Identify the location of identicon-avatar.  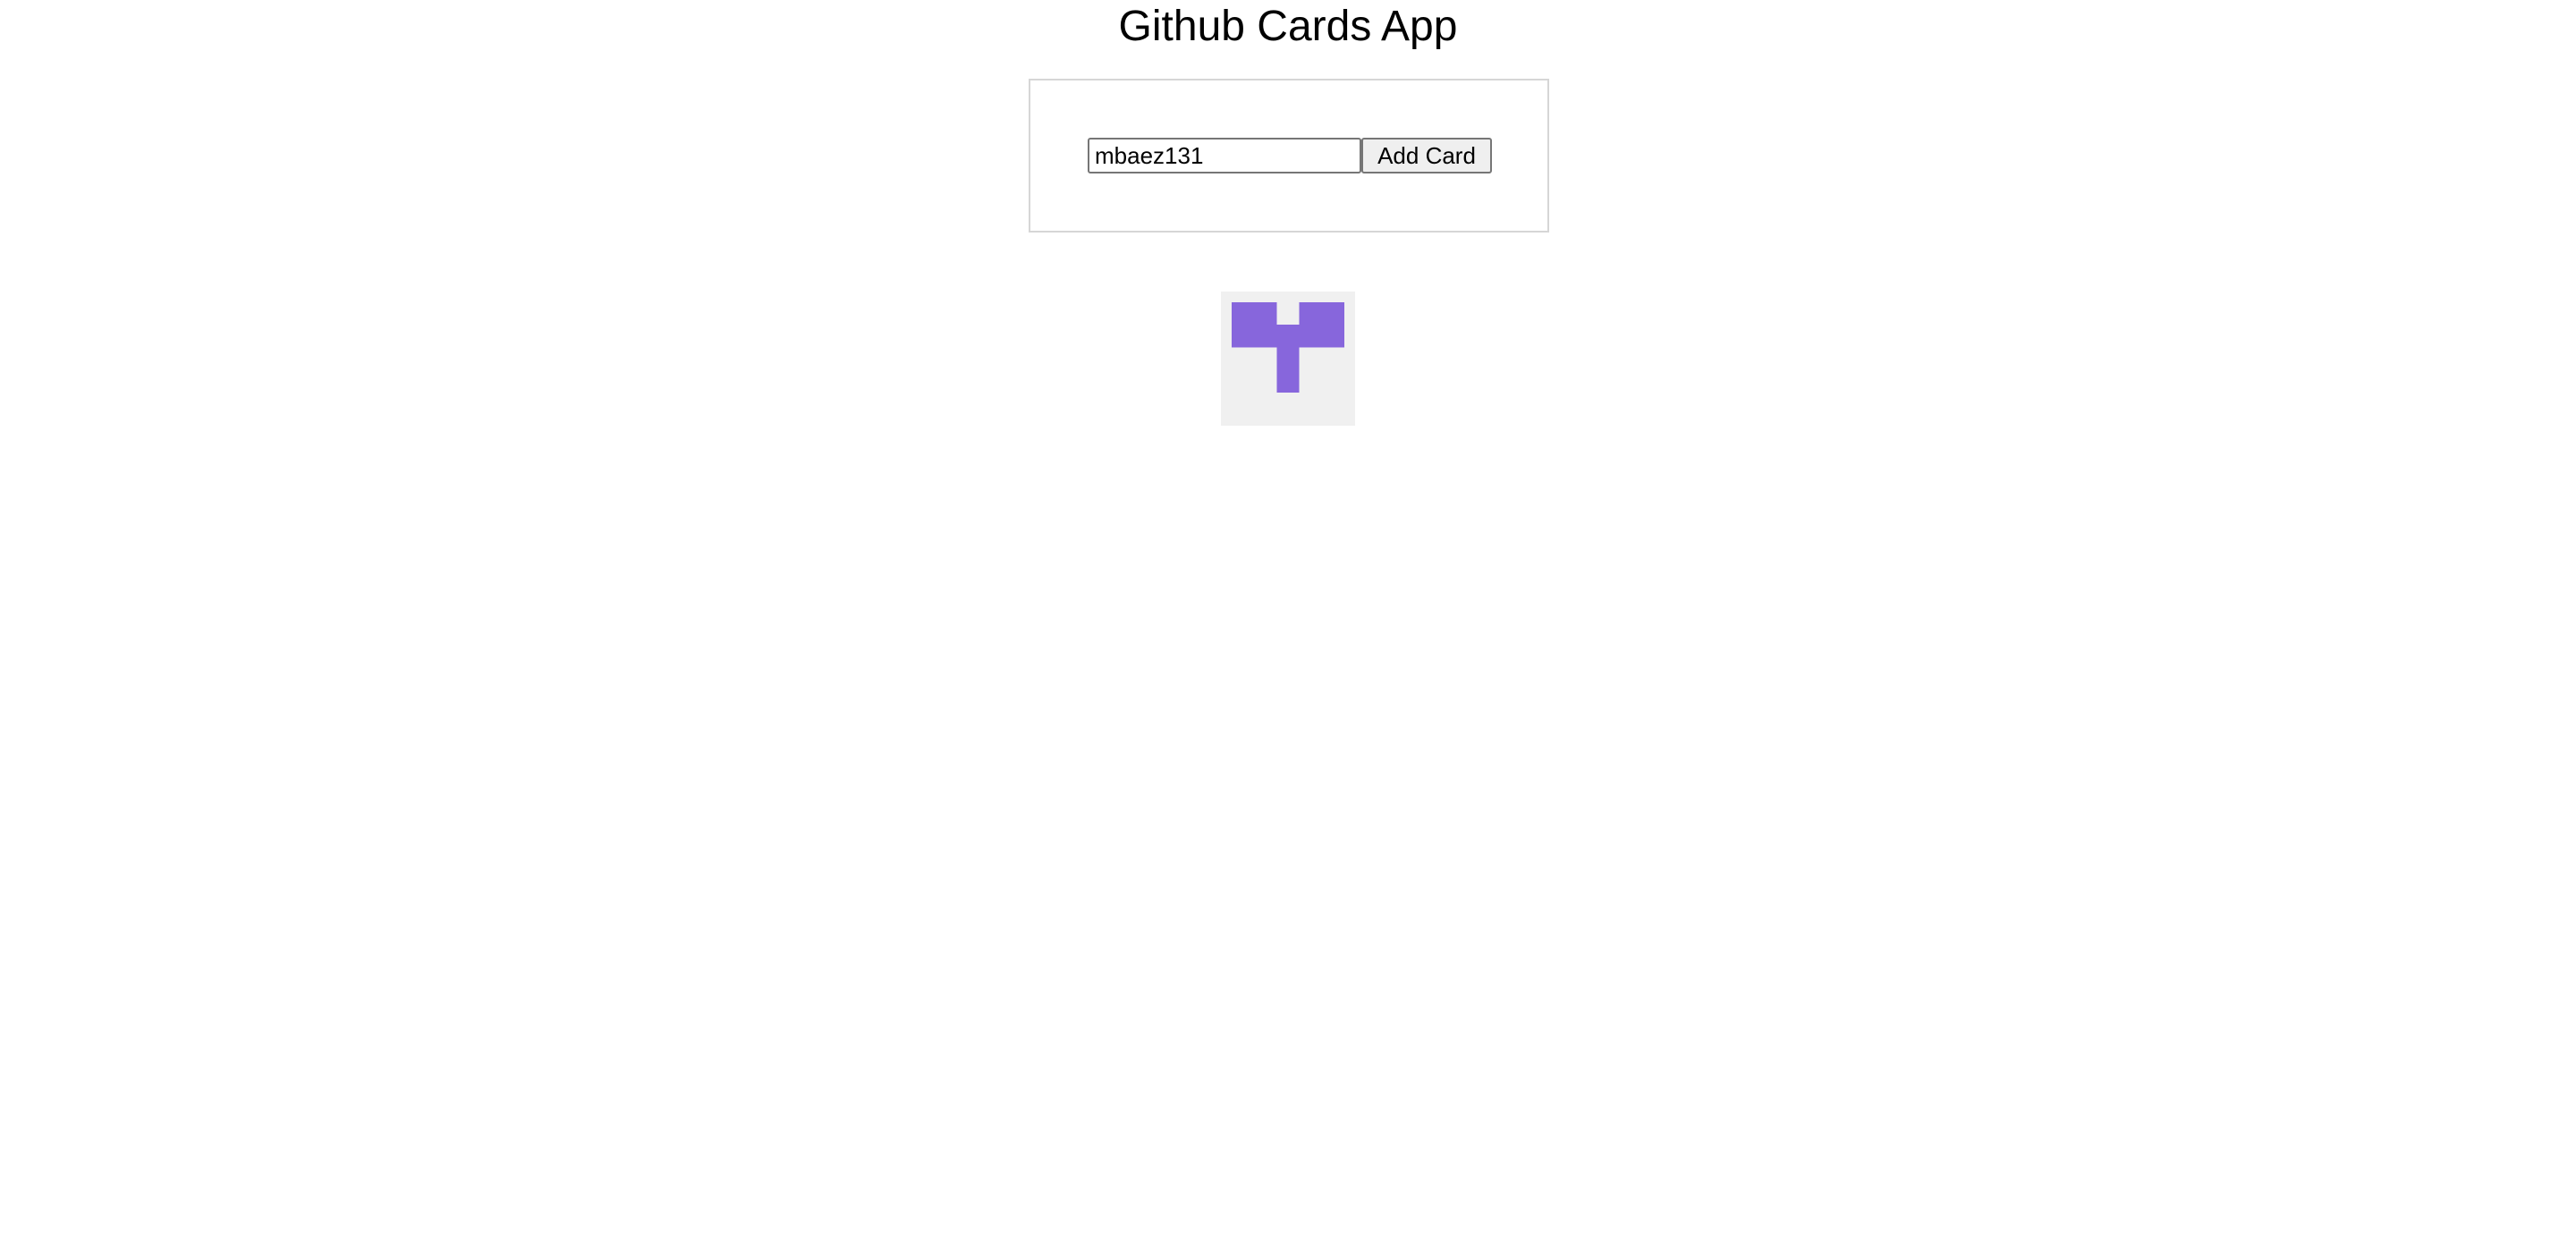
(1288, 347).